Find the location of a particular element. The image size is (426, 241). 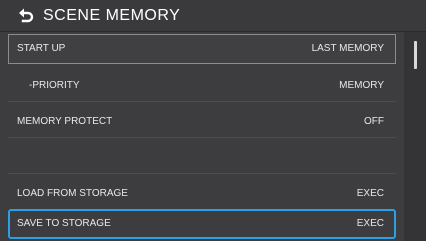

menu-item-load-from-storage: LOAD FROM STORAGE EXEC is located at coordinates (202, 194).